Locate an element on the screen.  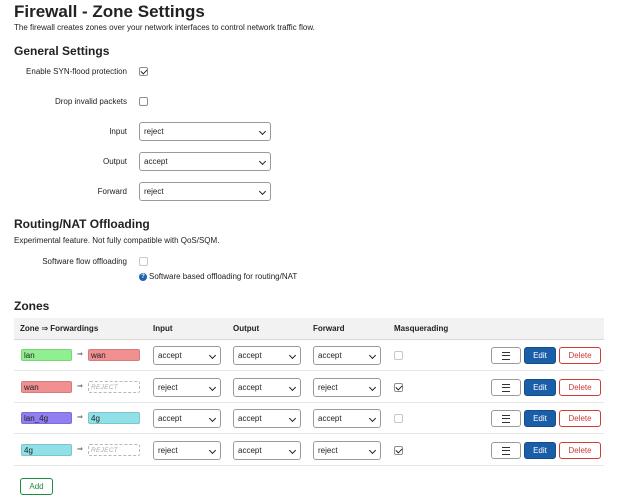
zones-heading: Zones is located at coordinates (32, 306).